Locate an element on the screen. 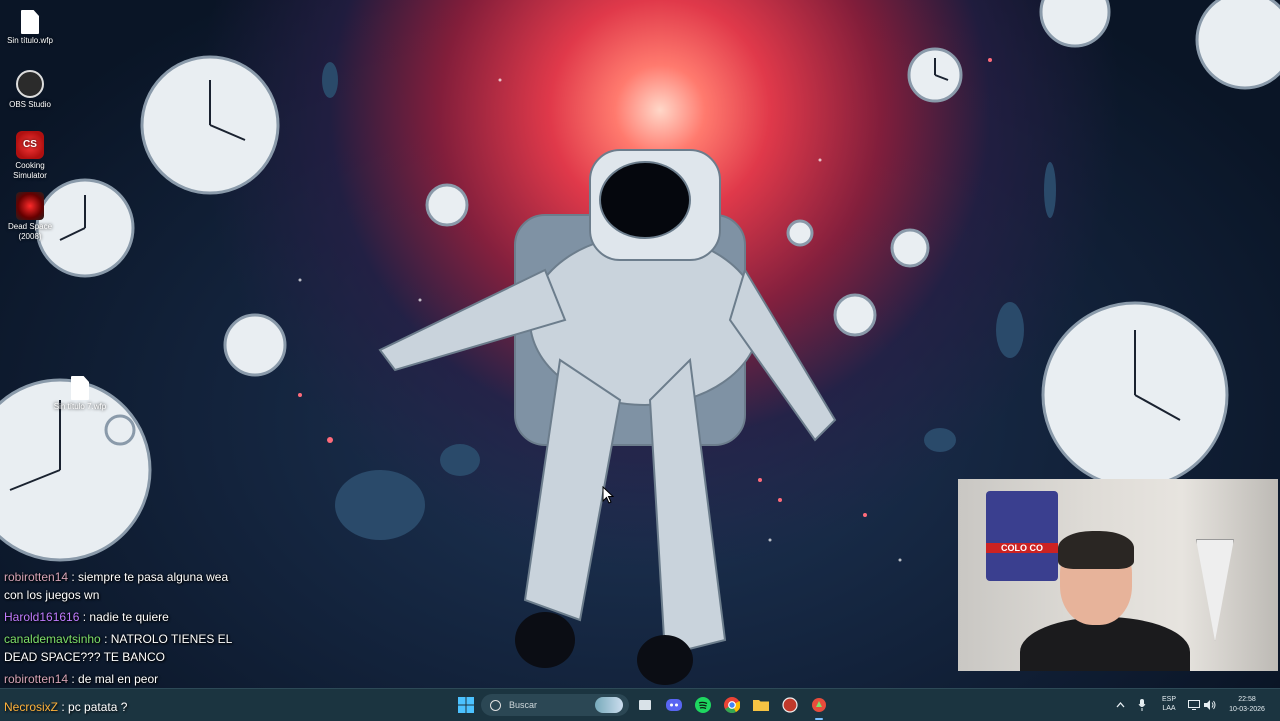 This screenshot has height=721, width=1280. chrome-button is located at coordinates (732, 705).